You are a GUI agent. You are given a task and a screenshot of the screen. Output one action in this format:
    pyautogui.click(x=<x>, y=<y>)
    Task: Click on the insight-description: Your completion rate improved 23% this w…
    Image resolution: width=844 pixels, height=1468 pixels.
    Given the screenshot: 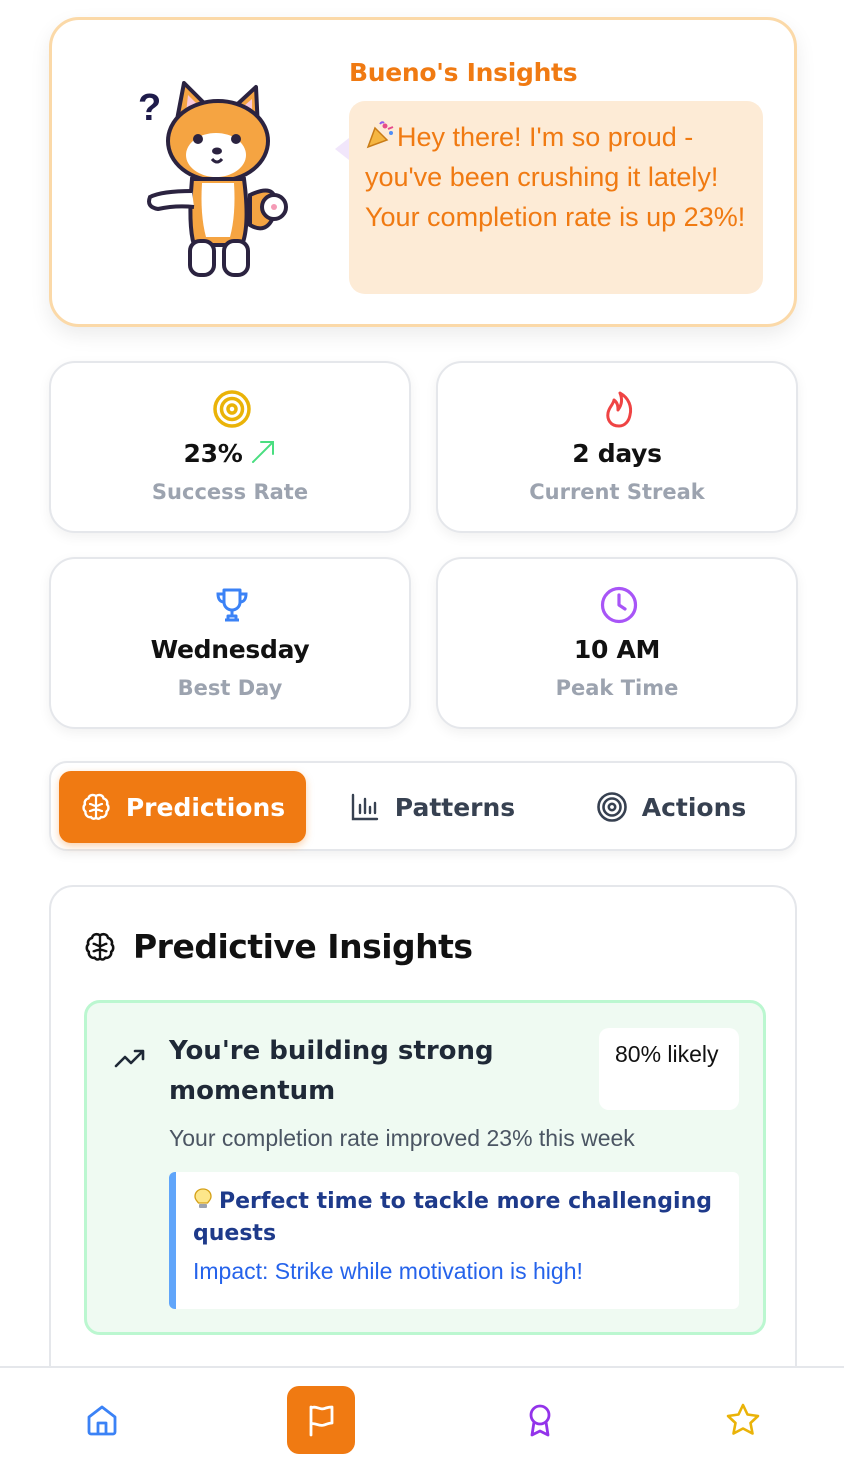 What is the action you would take?
    pyautogui.click(x=402, y=1138)
    